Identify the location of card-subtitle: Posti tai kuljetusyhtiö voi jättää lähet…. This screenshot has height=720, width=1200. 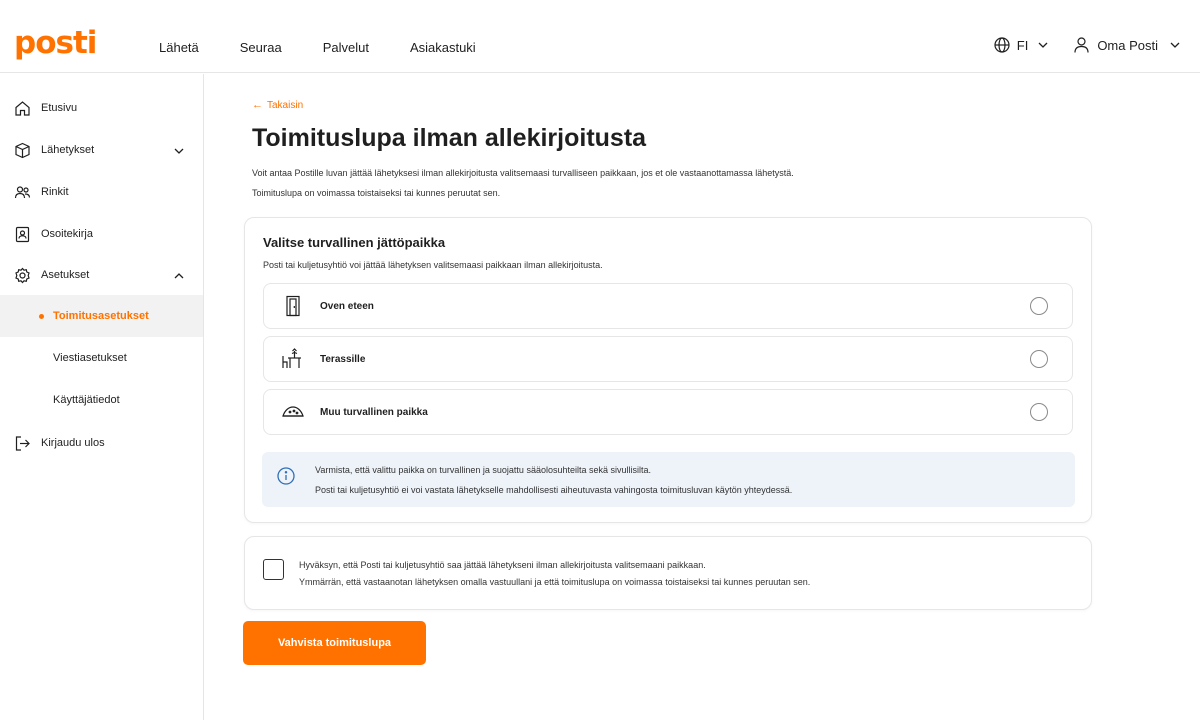
(433, 265).